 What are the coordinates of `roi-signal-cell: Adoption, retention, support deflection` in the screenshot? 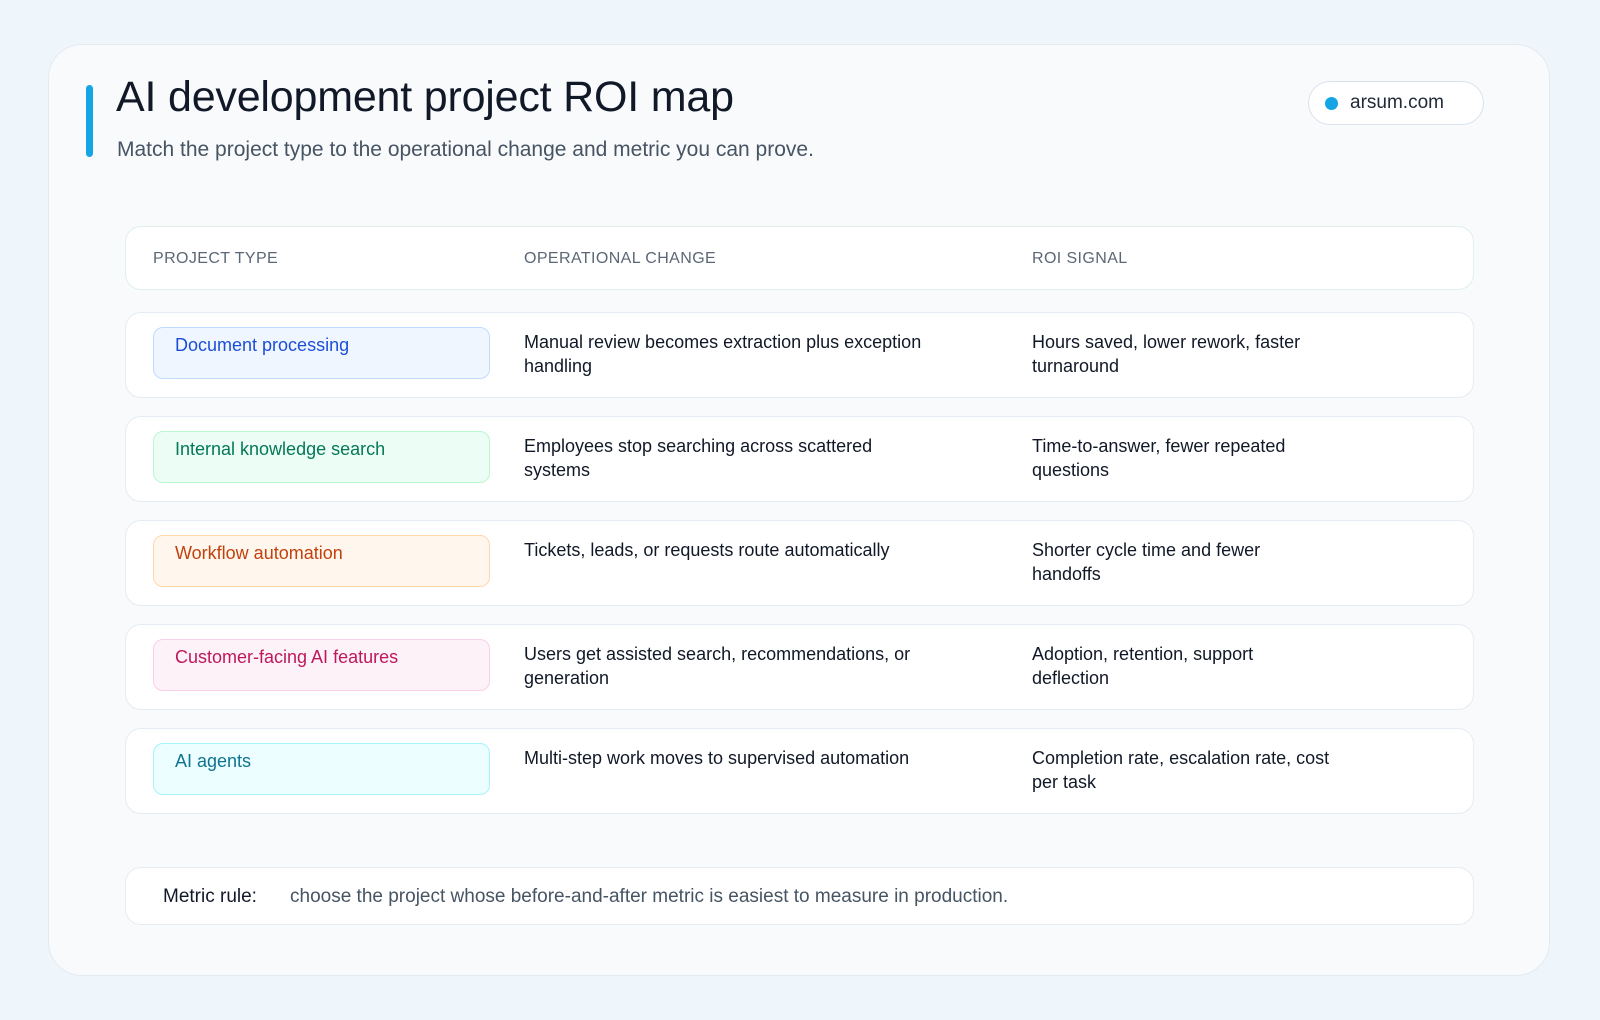 It's located at (1143, 666).